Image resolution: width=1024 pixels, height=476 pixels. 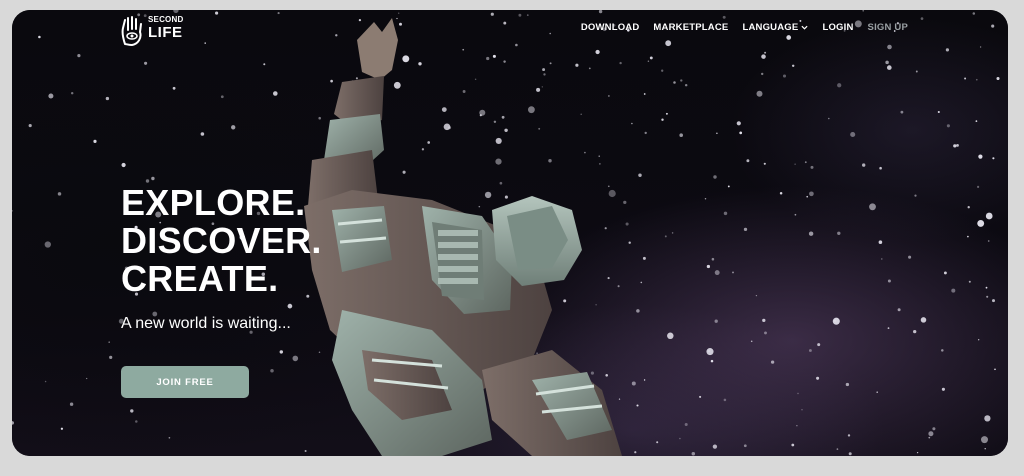 I want to click on nav-language-label: LANGUAGE, so click(x=770, y=27).